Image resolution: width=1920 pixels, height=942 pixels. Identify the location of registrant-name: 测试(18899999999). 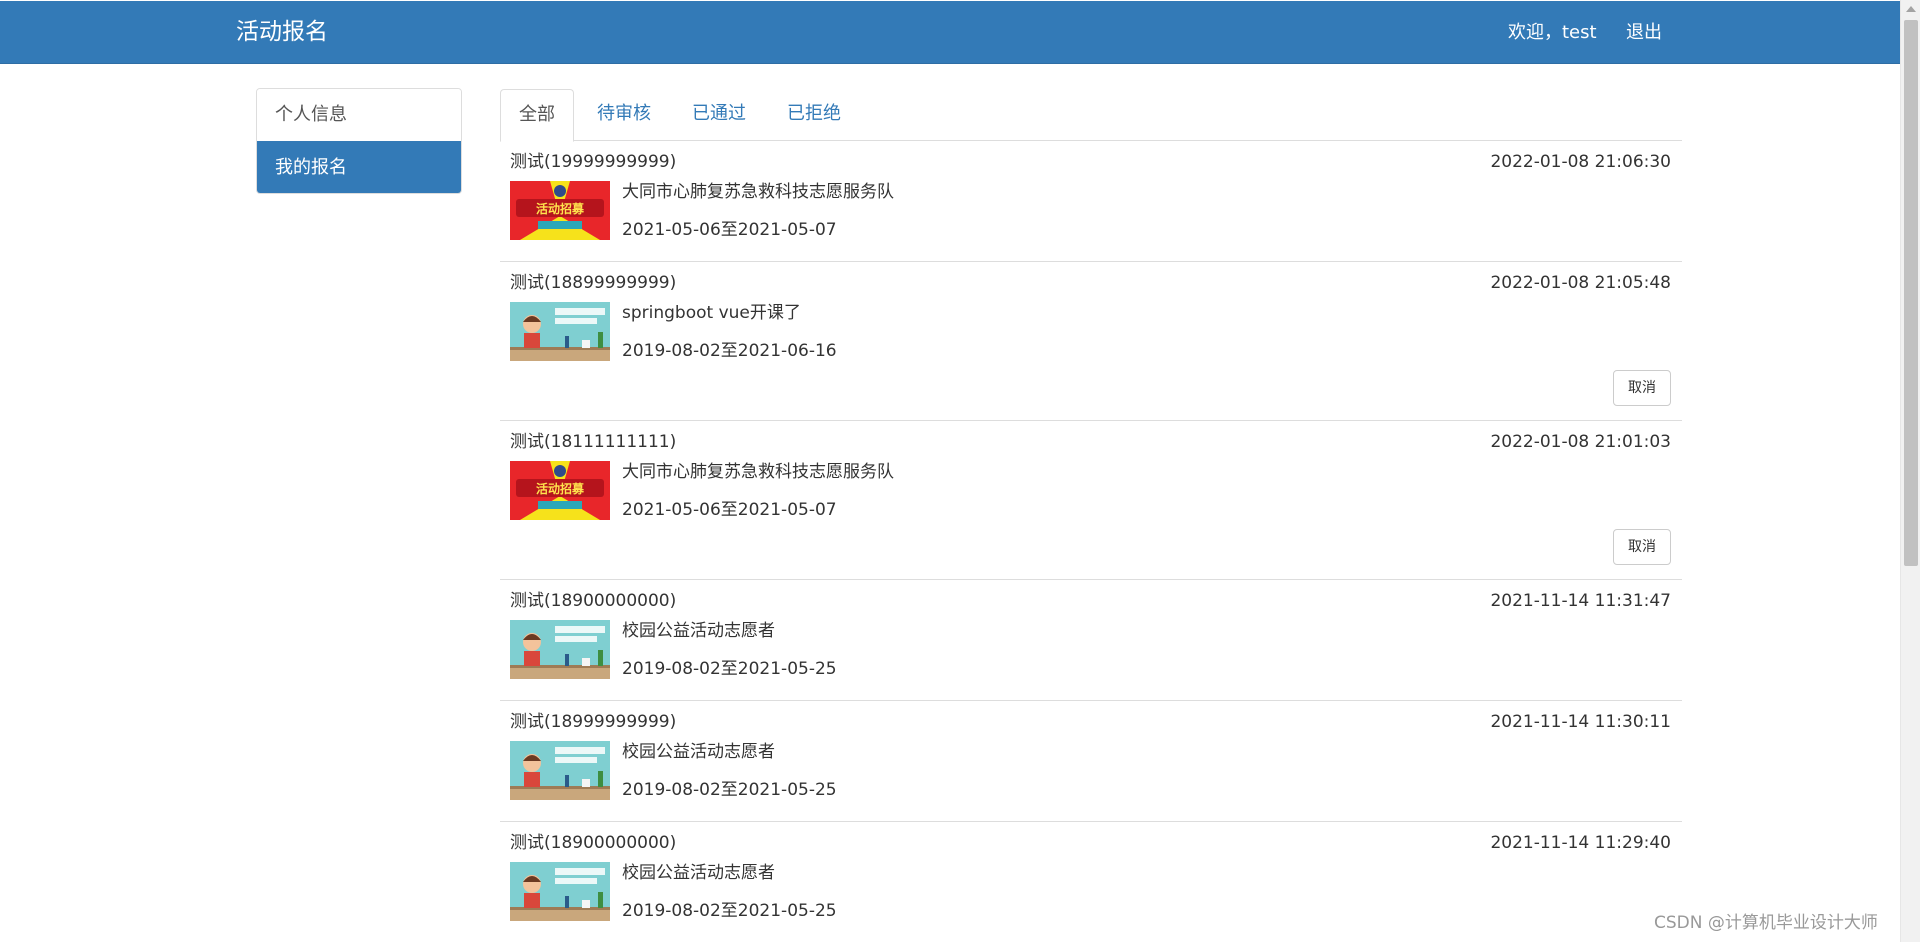
(593, 283).